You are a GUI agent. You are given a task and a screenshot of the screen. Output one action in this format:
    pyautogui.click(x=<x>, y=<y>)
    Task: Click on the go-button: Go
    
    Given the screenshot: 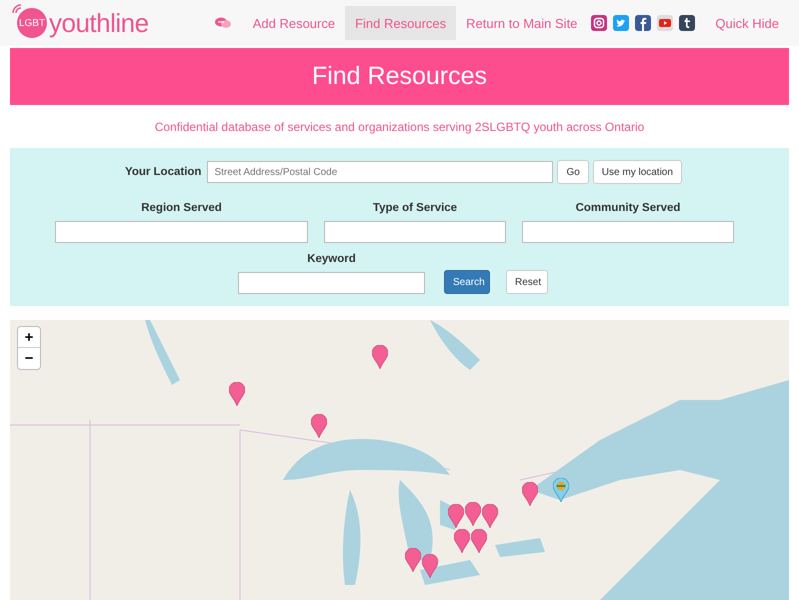 What is the action you would take?
    pyautogui.click(x=573, y=172)
    